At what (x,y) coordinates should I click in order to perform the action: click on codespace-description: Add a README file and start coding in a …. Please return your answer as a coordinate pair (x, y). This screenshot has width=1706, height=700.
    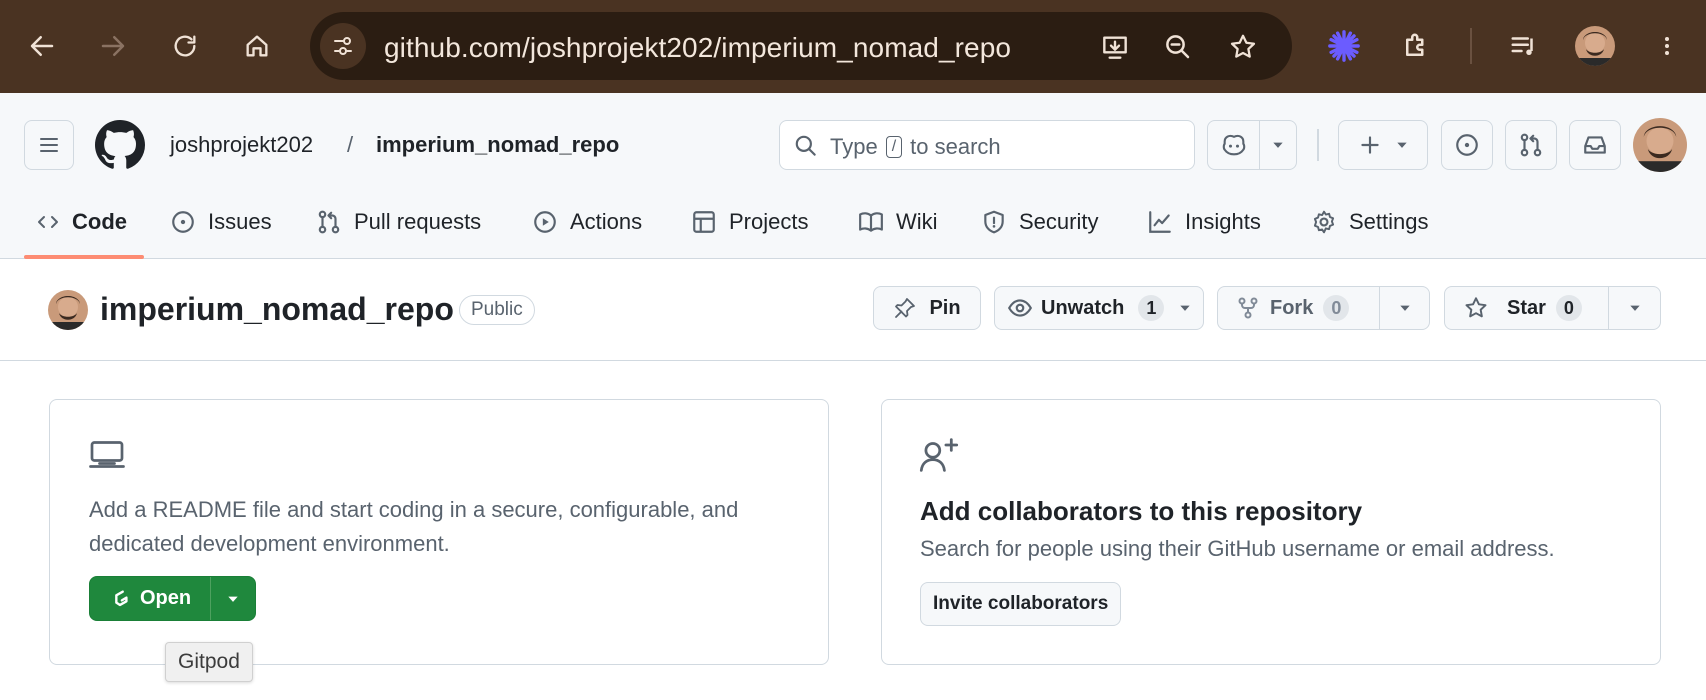
    Looking at the image, I should click on (414, 526).